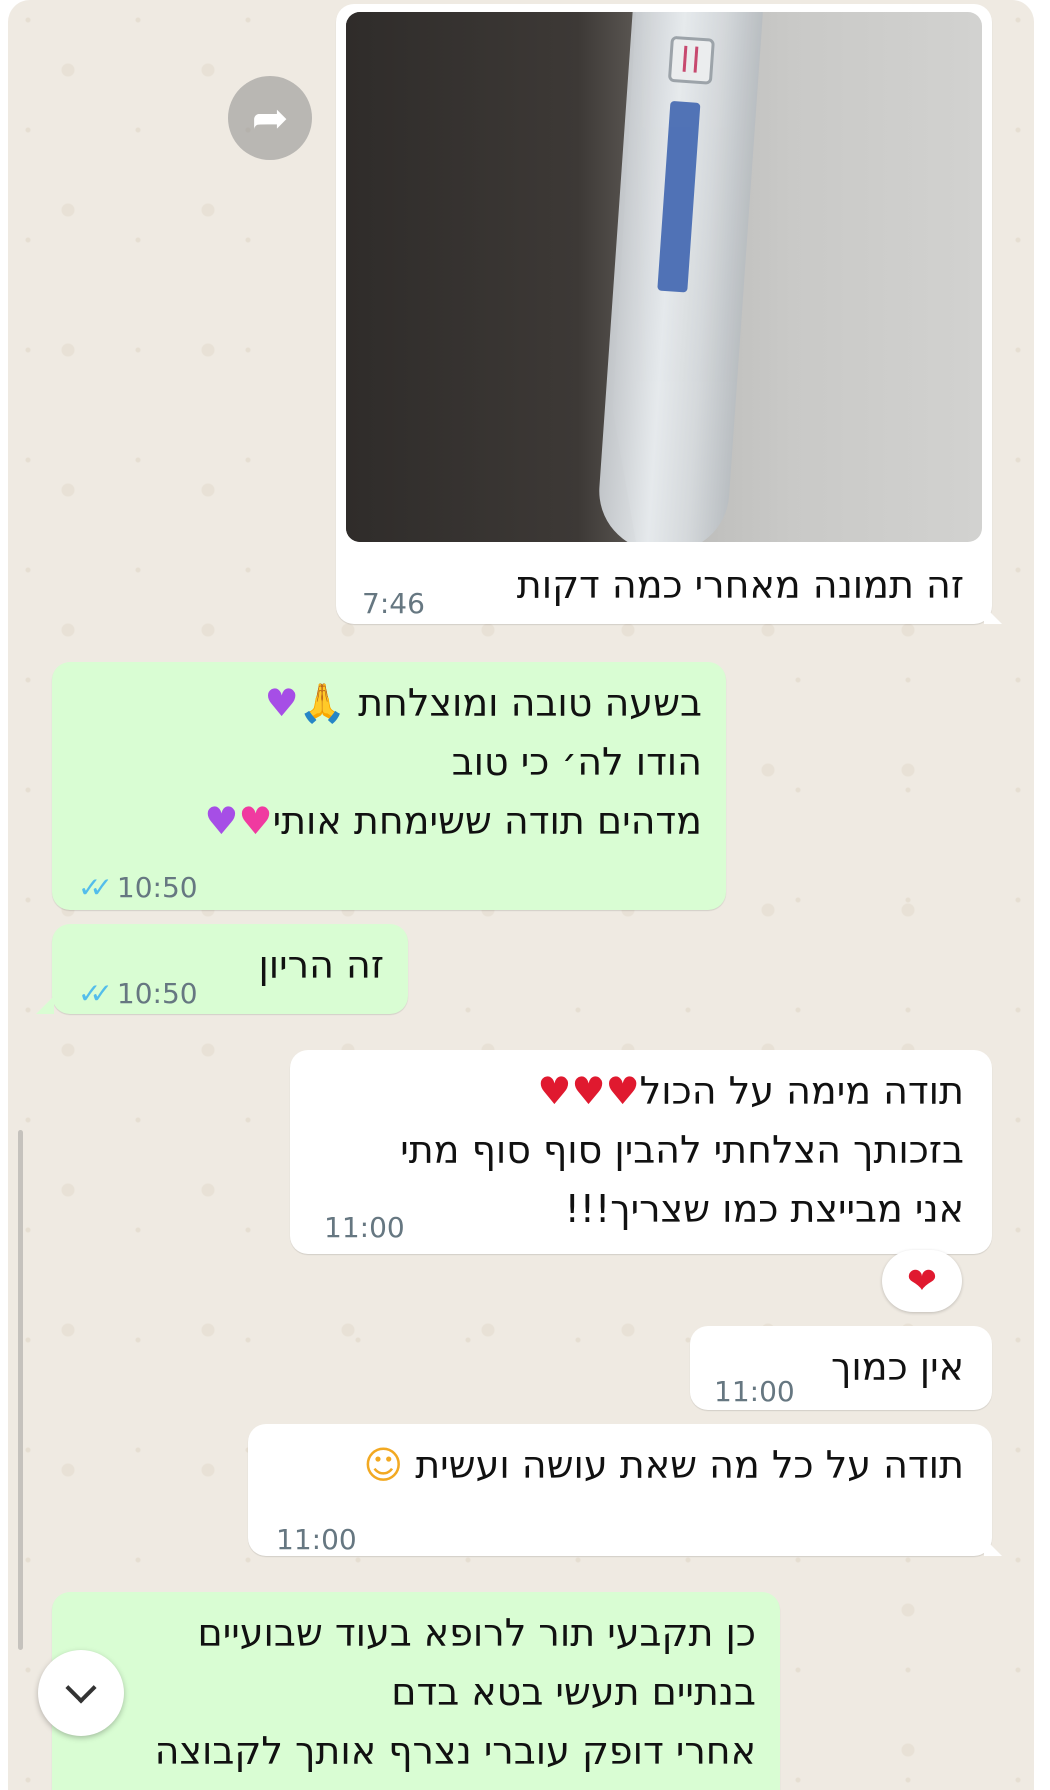 The width and height of the screenshot is (1050, 1790). What do you see at coordinates (230, 969) in the screenshot?
I see `message-outgoing: זה הריון ✓✓ 10:50` at bounding box center [230, 969].